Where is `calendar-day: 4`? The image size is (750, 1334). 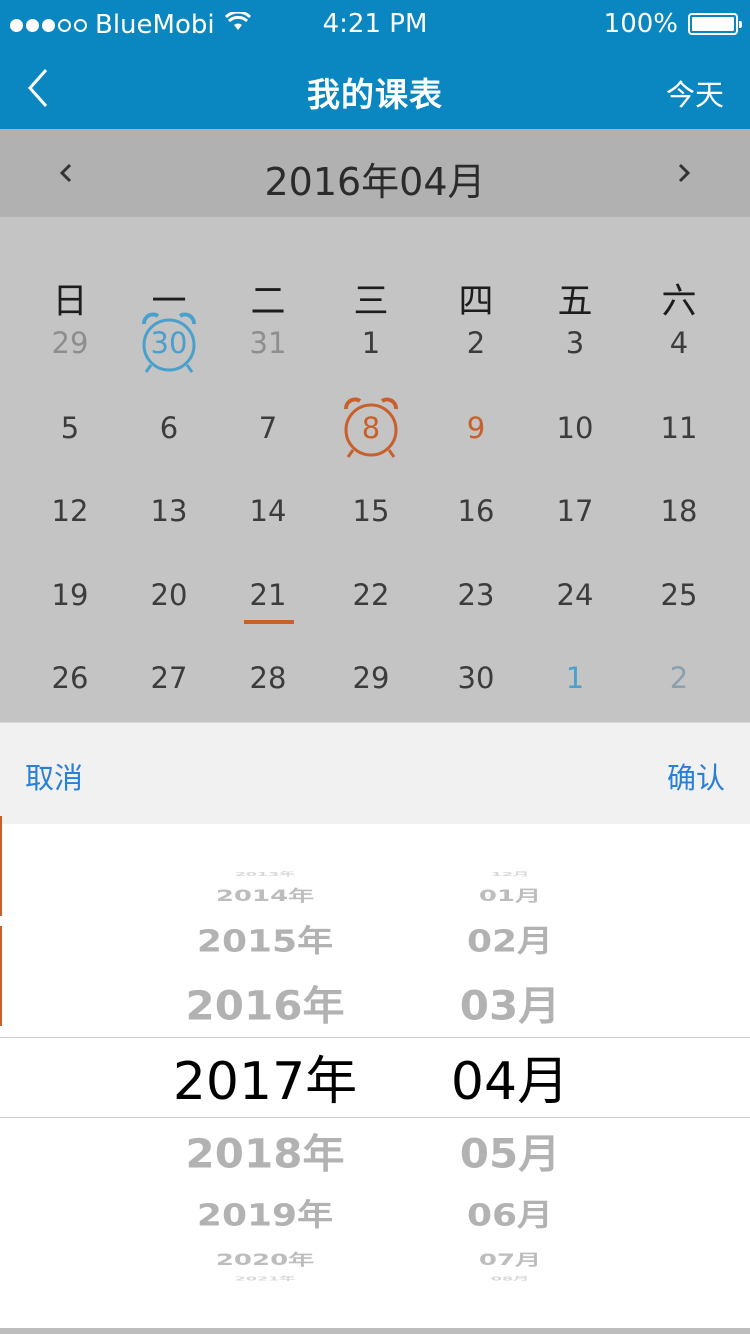
calendar-day: 4 is located at coordinates (679, 343).